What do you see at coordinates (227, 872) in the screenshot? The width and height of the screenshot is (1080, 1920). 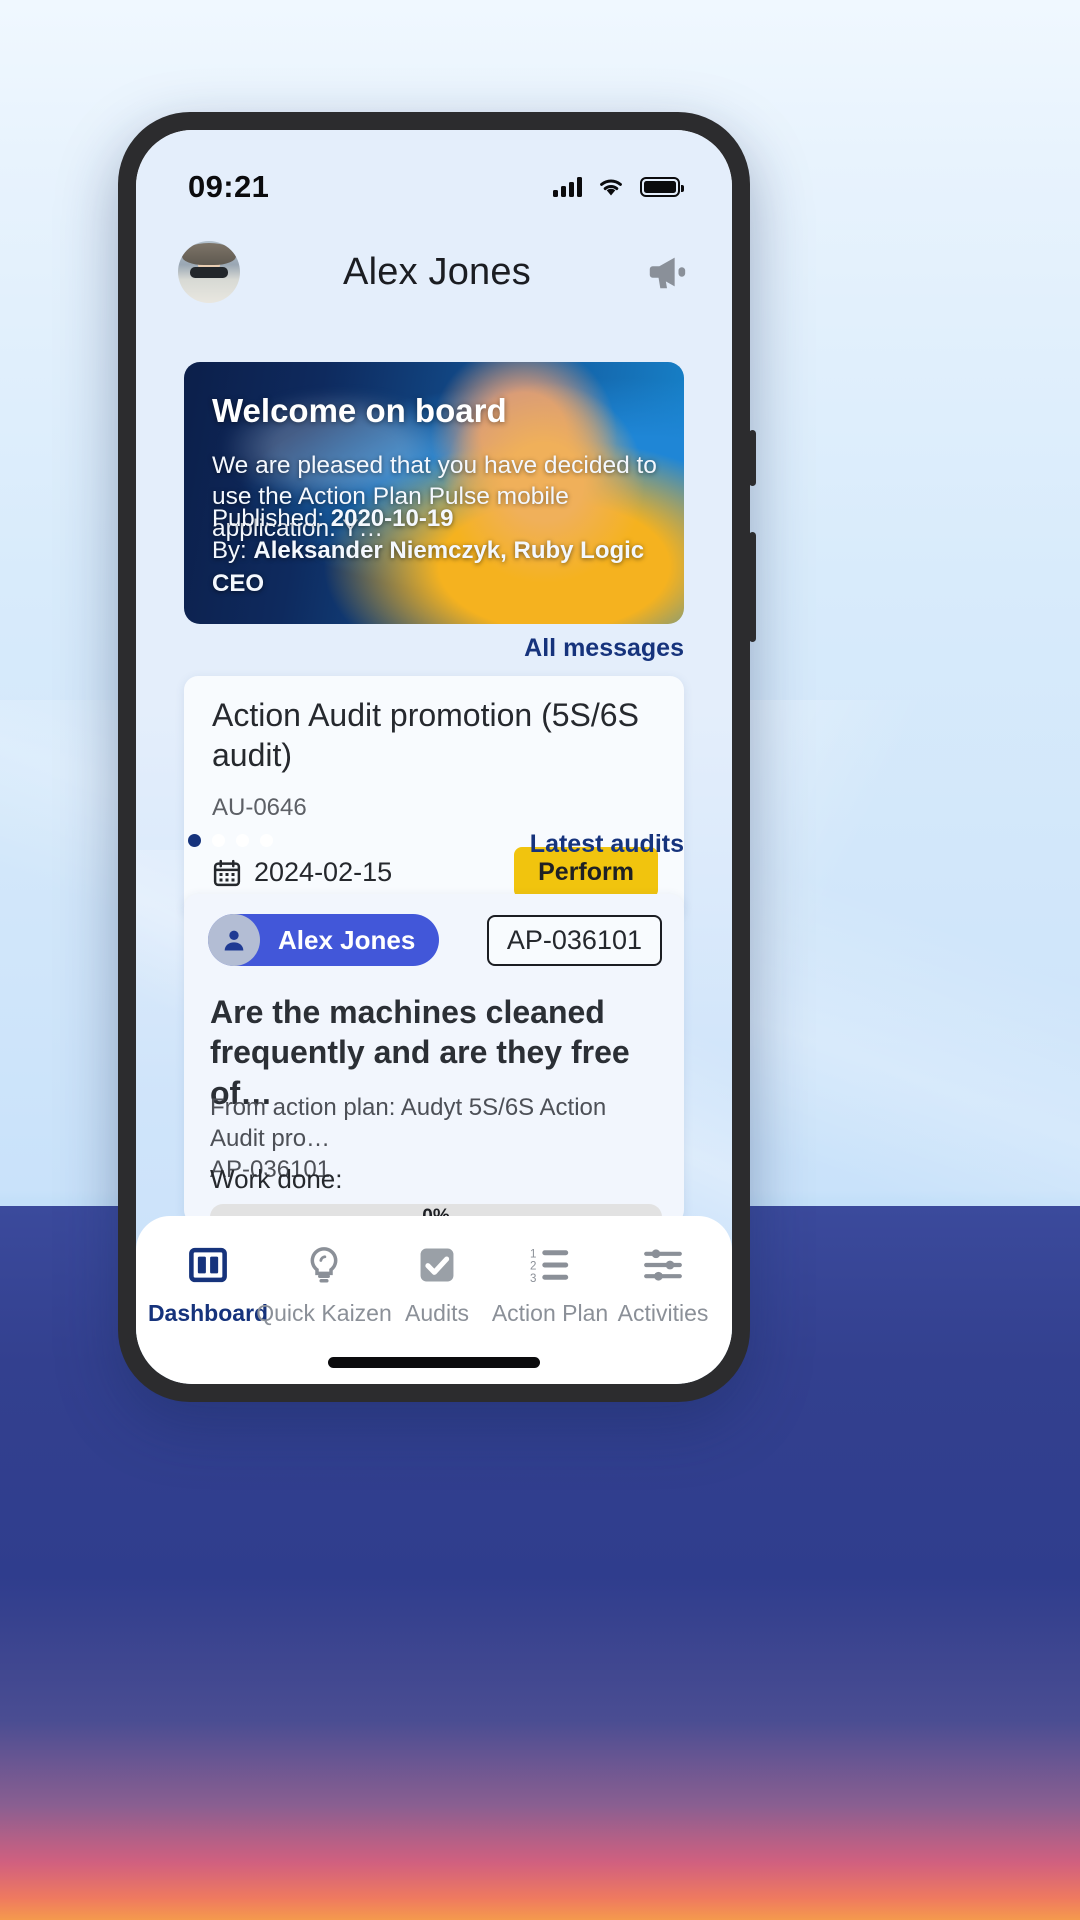 I see `calendar-icon` at bounding box center [227, 872].